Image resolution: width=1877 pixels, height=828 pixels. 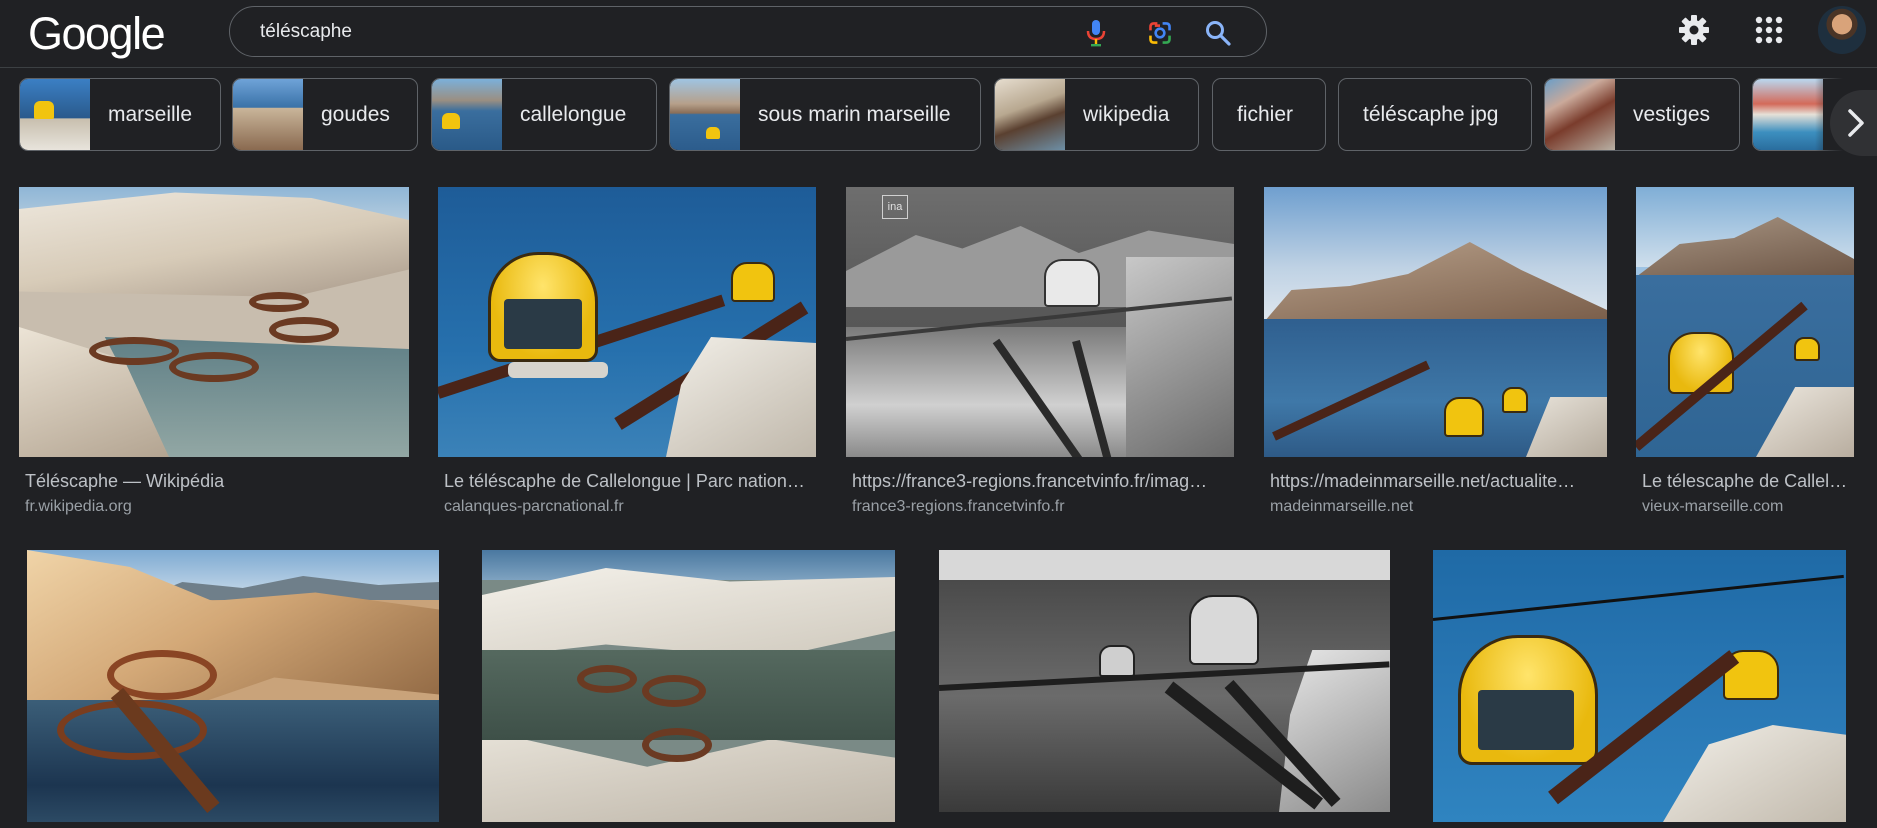 What do you see at coordinates (958, 507) in the screenshot?
I see `result-source: france3-regions.francetvinfo.fr` at bounding box center [958, 507].